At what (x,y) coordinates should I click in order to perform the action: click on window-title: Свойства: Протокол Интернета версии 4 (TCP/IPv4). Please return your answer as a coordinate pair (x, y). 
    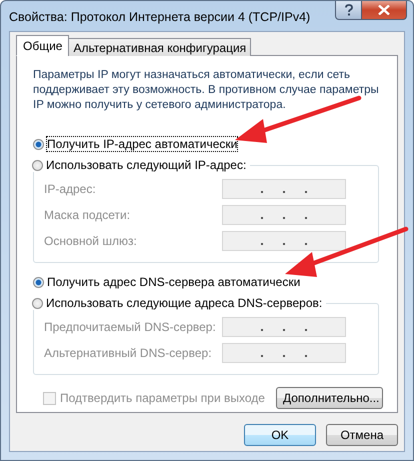
    Looking at the image, I should click on (159, 17).